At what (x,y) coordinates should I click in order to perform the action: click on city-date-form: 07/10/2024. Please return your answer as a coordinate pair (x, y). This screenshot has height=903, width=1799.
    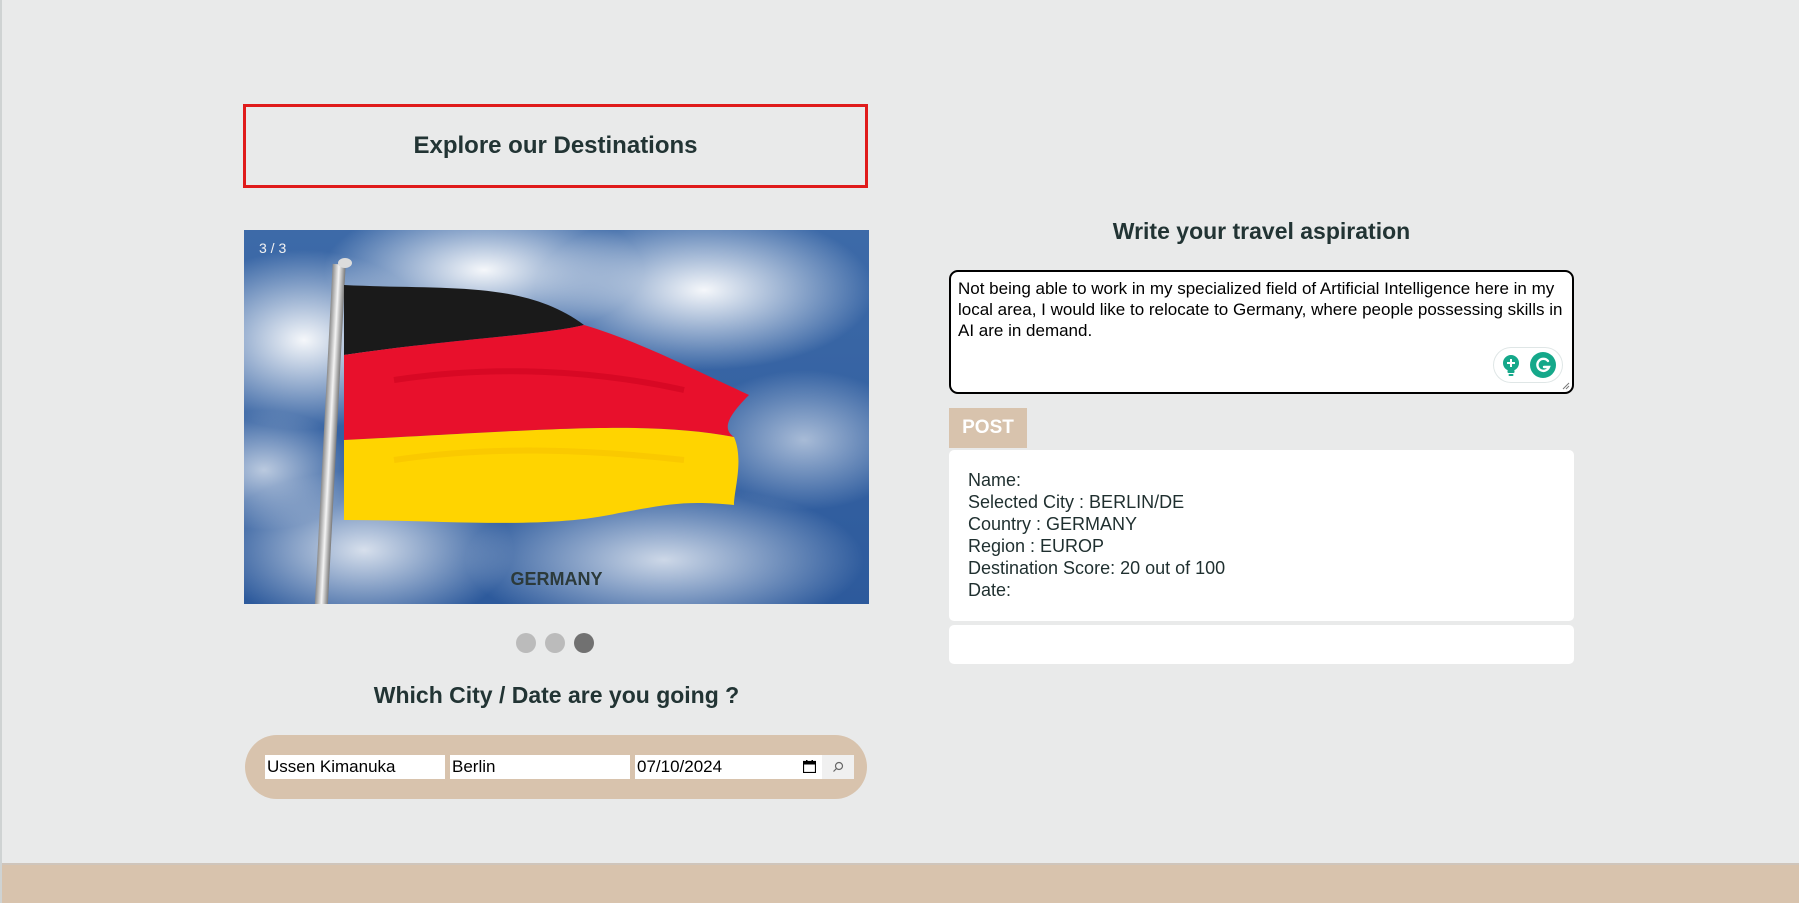
    Looking at the image, I should click on (556, 767).